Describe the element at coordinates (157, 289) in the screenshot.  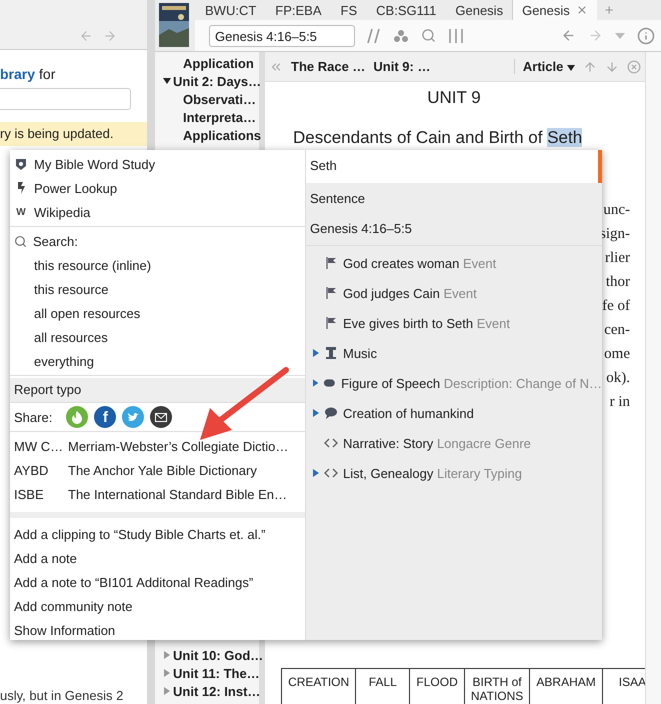
I see `menu-item: this resource` at that location.